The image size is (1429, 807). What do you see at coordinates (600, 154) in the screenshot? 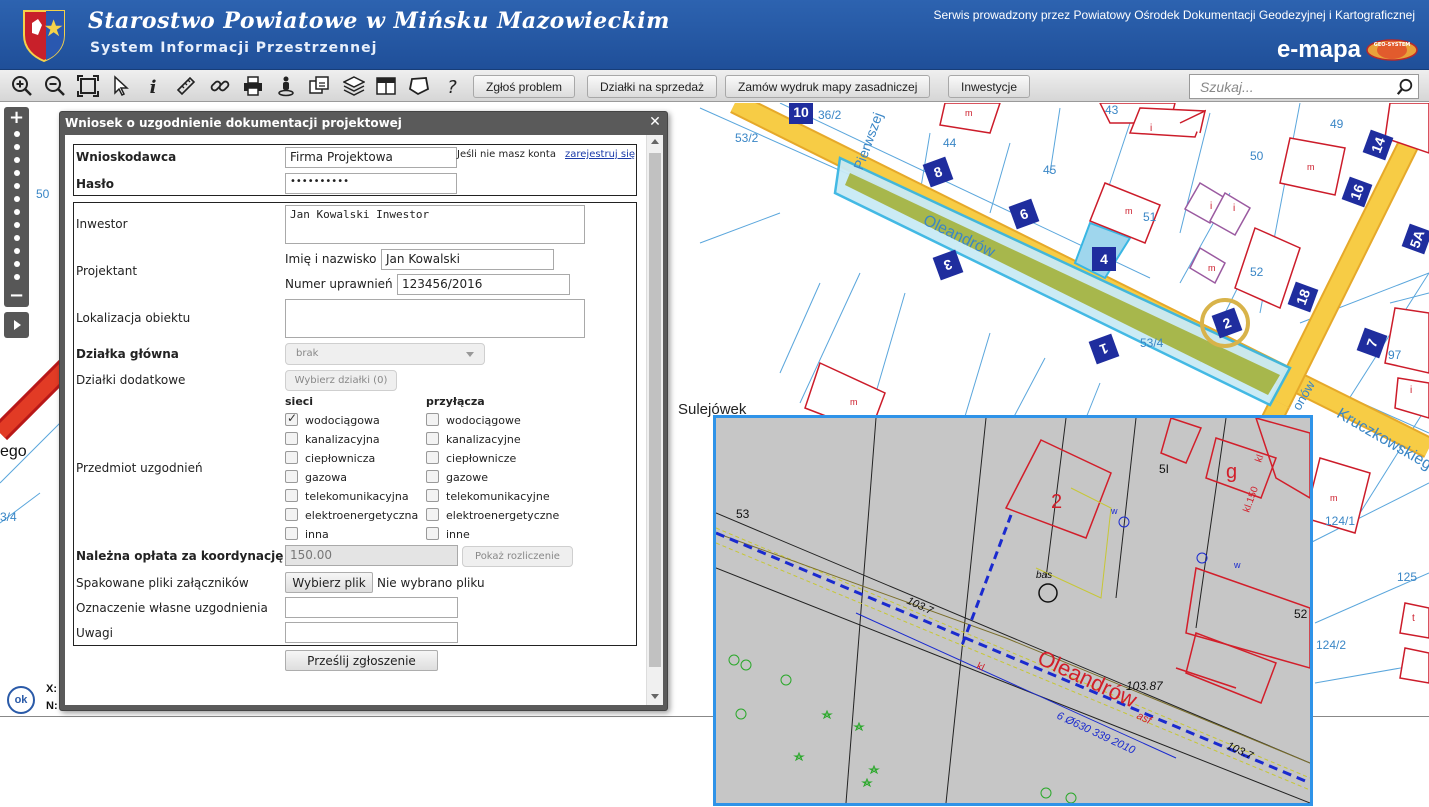
I see `register-link: zarejestruj się` at bounding box center [600, 154].